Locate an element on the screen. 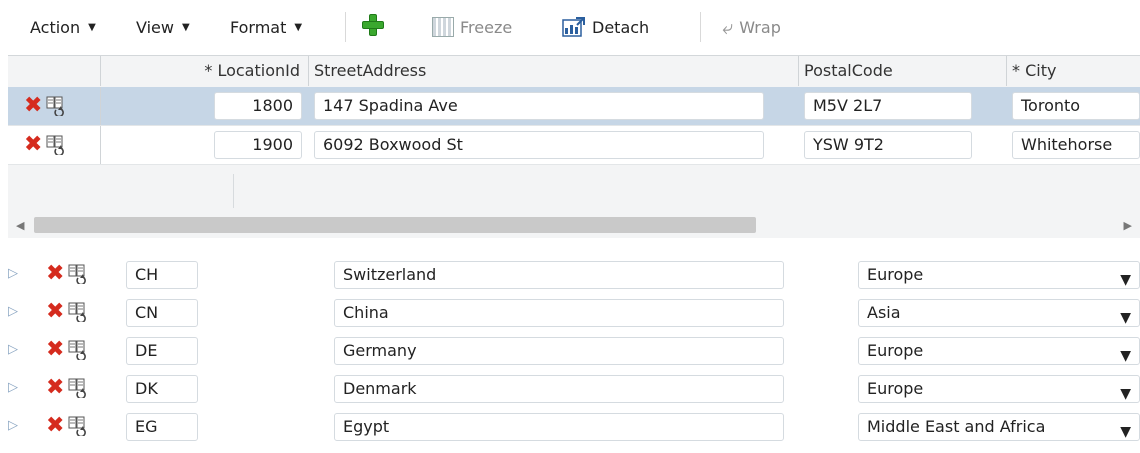 This screenshot has height=453, width=1140. detach-button: Detach is located at coordinates (605, 27).